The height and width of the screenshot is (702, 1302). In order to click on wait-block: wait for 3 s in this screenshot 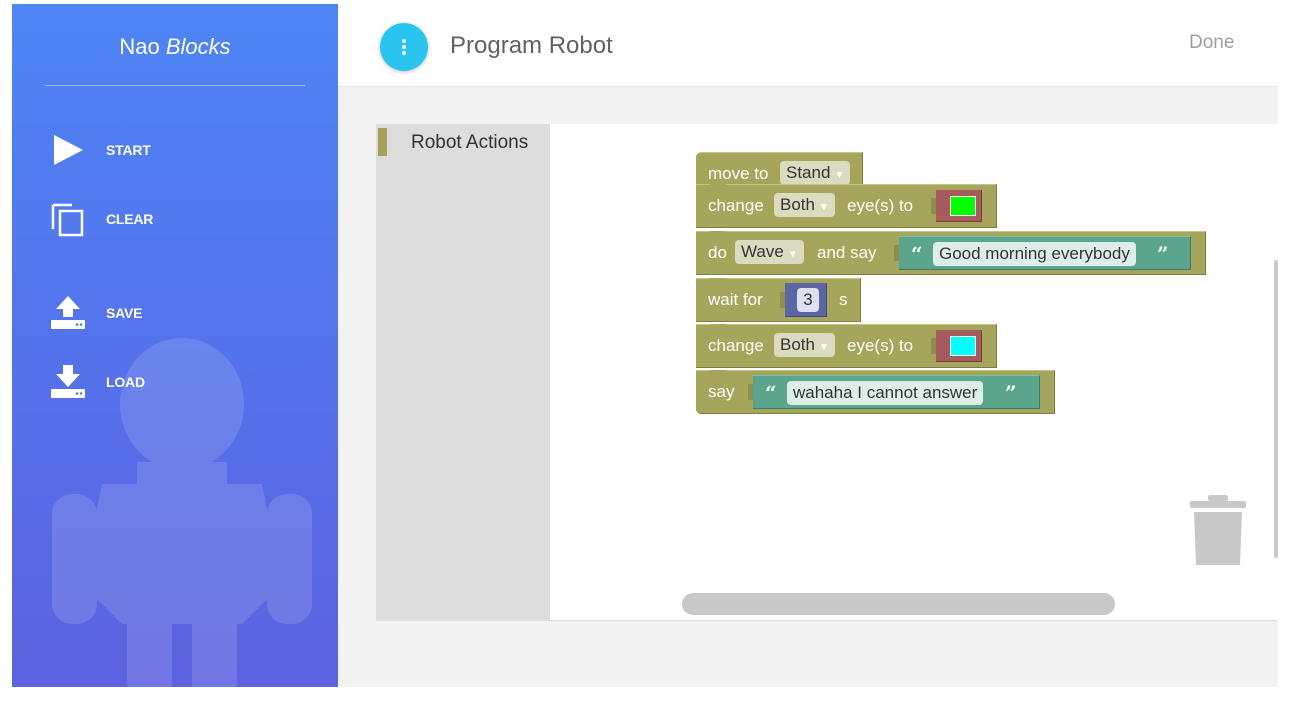, I will do `click(778, 300)`.